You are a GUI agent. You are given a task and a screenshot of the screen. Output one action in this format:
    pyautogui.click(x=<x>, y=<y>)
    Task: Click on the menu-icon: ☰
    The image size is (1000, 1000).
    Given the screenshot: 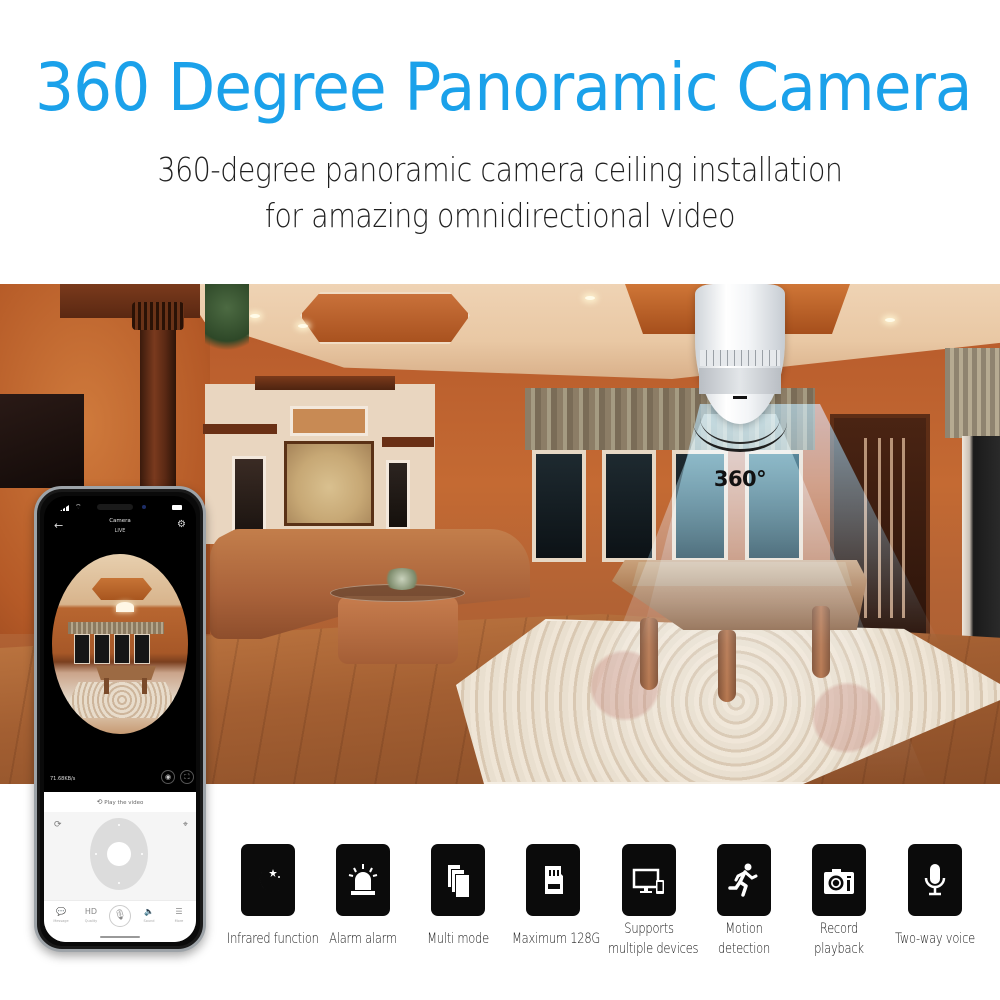 What is the action you would take?
    pyautogui.click(x=179, y=911)
    